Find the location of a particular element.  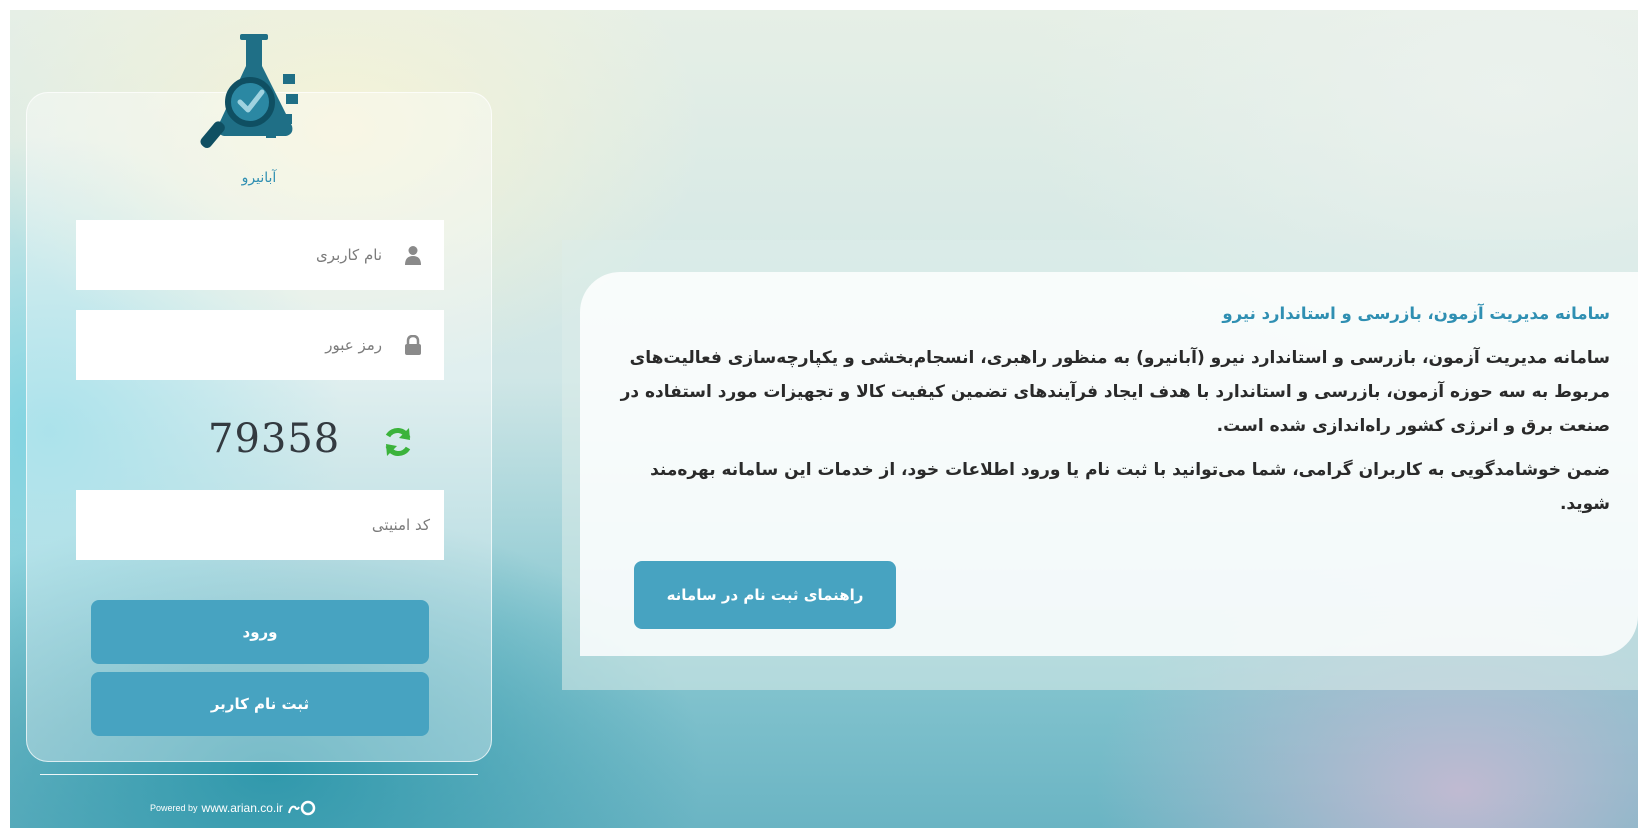

powered-by: Powered by www.arian.co.ir is located at coordinates (265, 808).